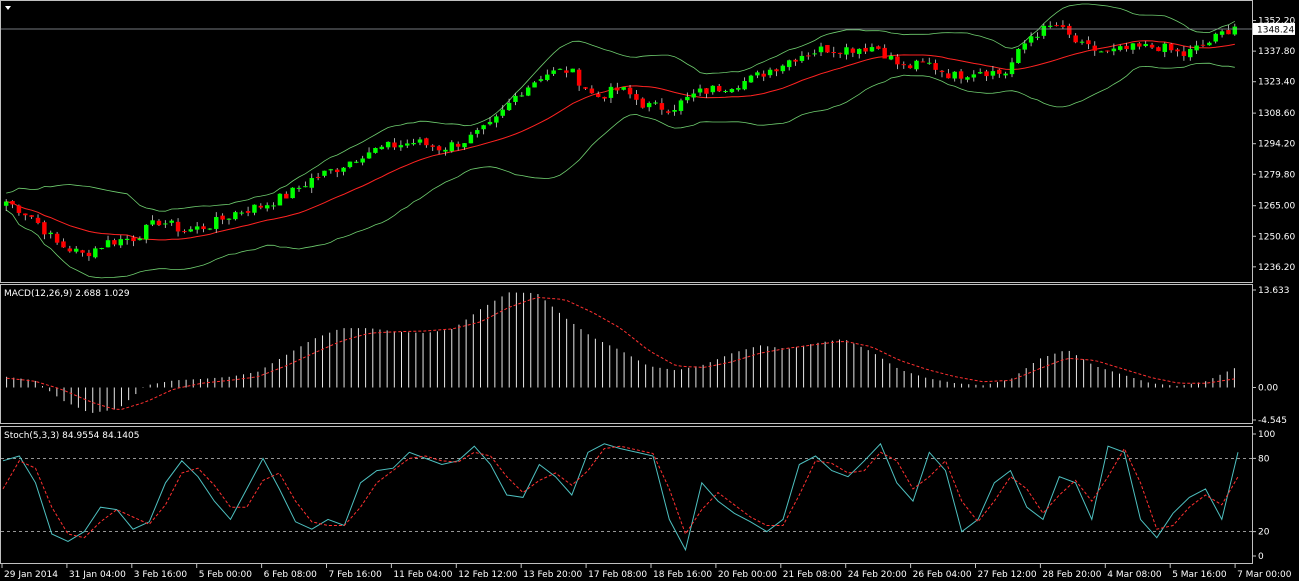 This screenshot has height=581, width=1299. Describe the element at coordinates (422, 575) in the screenshot. I see `time-tick-label: 11 Feb 04:00` at that location.